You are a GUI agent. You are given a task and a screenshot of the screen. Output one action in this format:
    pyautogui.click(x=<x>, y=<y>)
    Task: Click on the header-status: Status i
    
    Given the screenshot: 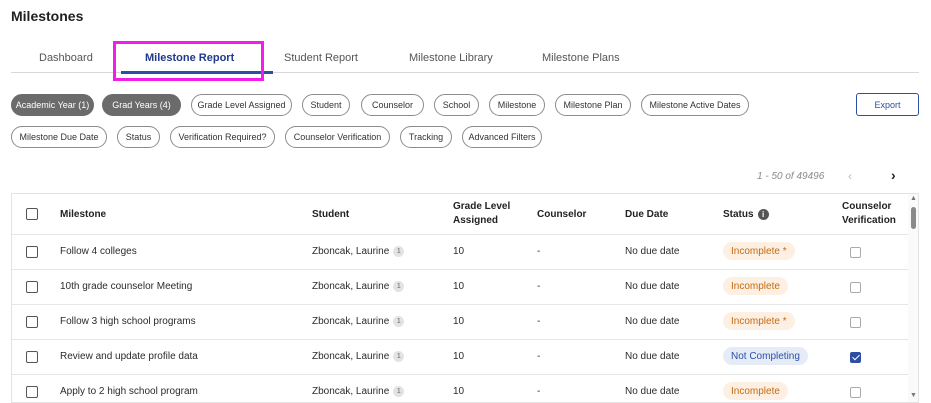 What is the action you would take?
    pyautogui.click(x=746, y=215)
    